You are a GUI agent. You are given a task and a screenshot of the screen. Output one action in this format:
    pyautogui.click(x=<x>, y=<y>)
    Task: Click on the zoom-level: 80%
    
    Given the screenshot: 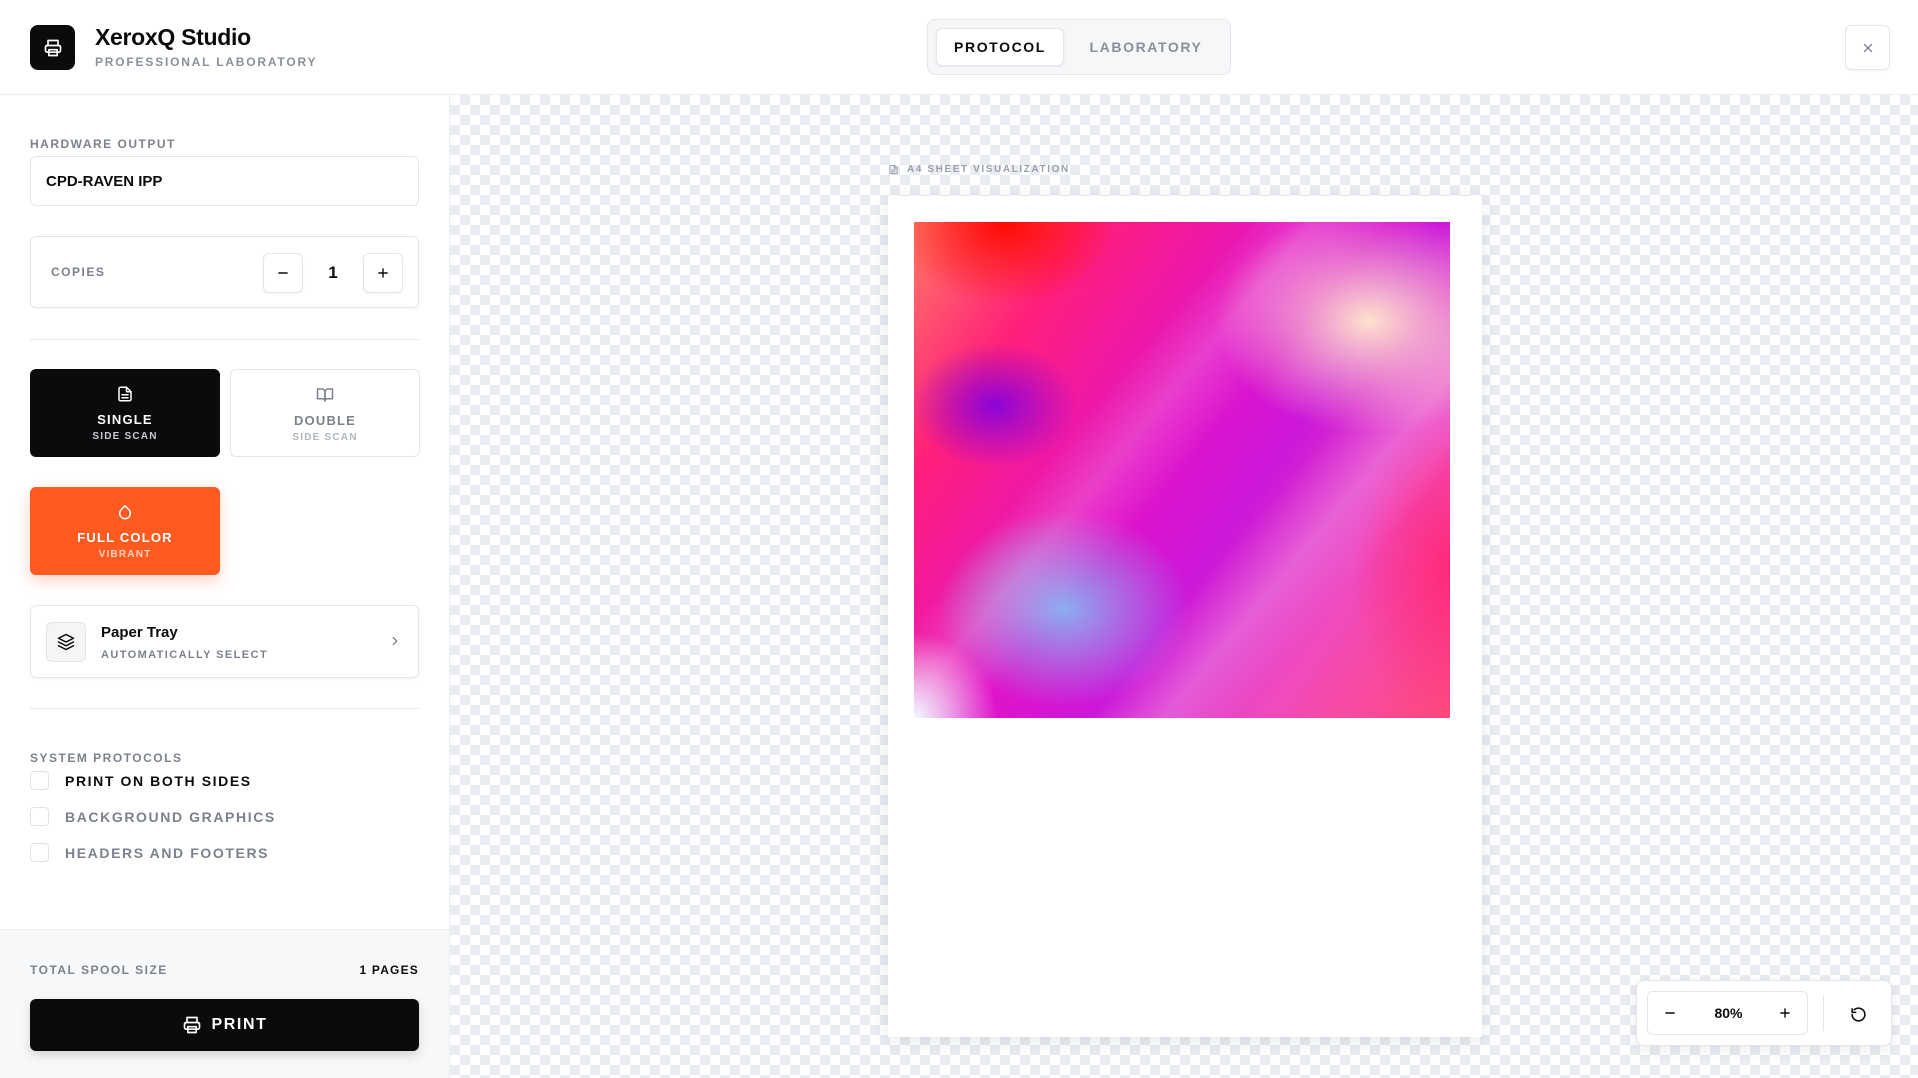 What is the action you would take?
    pyautogui.click(x=1728, y=1013)
    